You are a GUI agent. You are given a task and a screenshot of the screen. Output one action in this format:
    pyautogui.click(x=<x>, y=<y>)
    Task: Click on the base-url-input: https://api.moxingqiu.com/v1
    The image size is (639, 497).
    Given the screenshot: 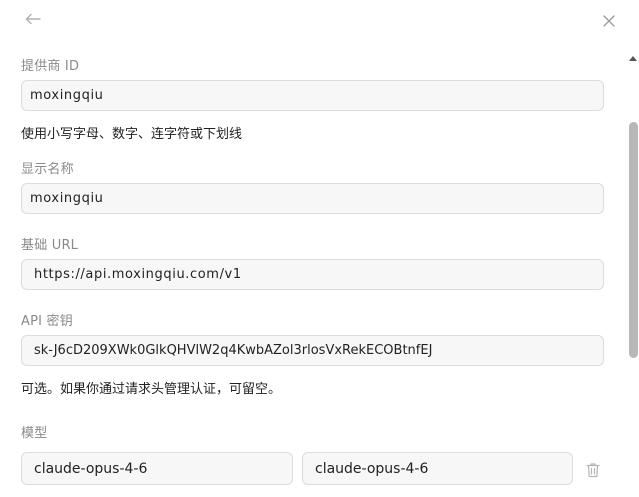 What is the action you would take?
    pyautogui.click(x=312, y=274)
    